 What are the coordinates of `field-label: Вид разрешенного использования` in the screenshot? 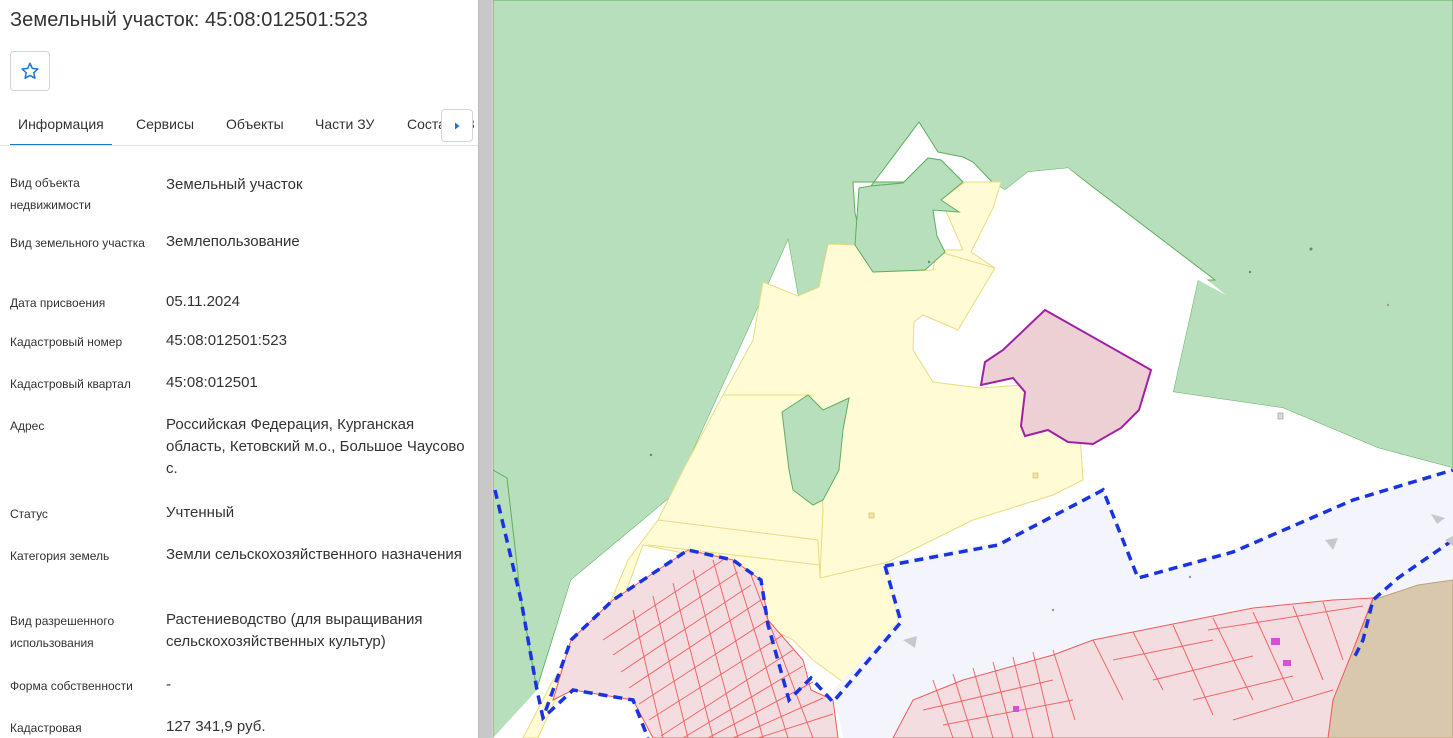 It's located at (62, 632).